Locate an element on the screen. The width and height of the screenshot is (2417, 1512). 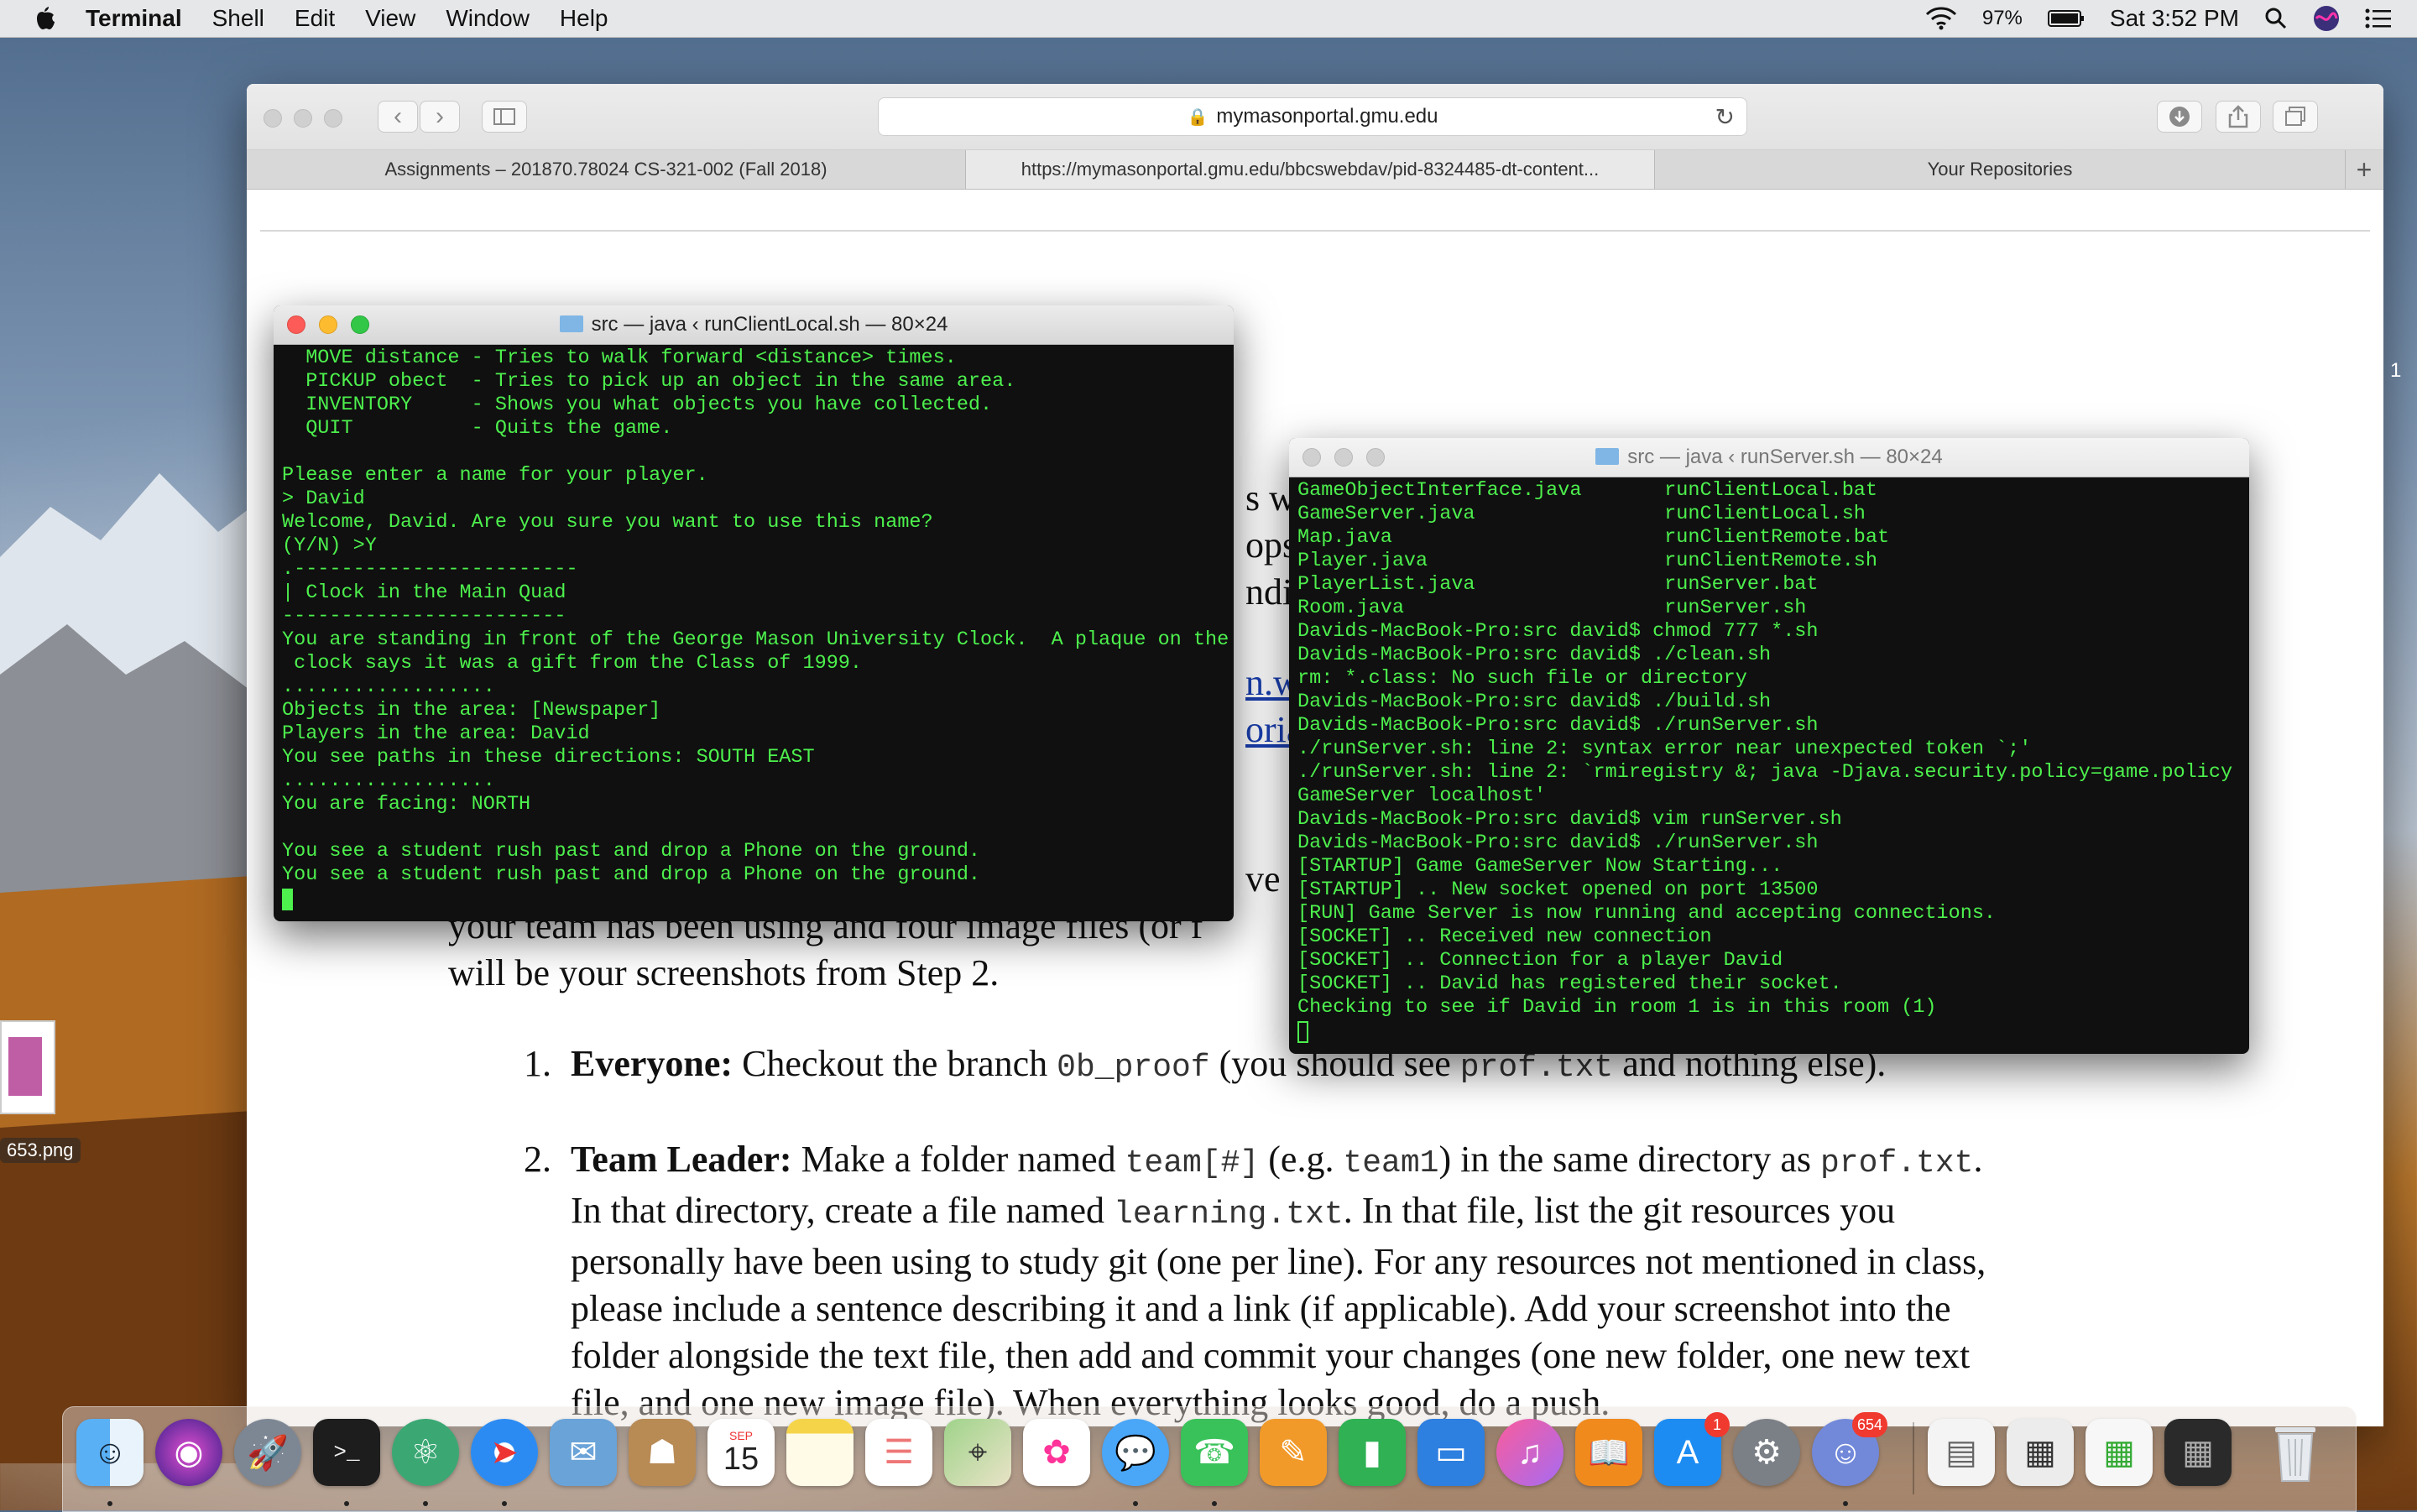
address-bar: 🔒 mymasonportal.gmu.edu ↻ is located at coordinates (1312, 117).